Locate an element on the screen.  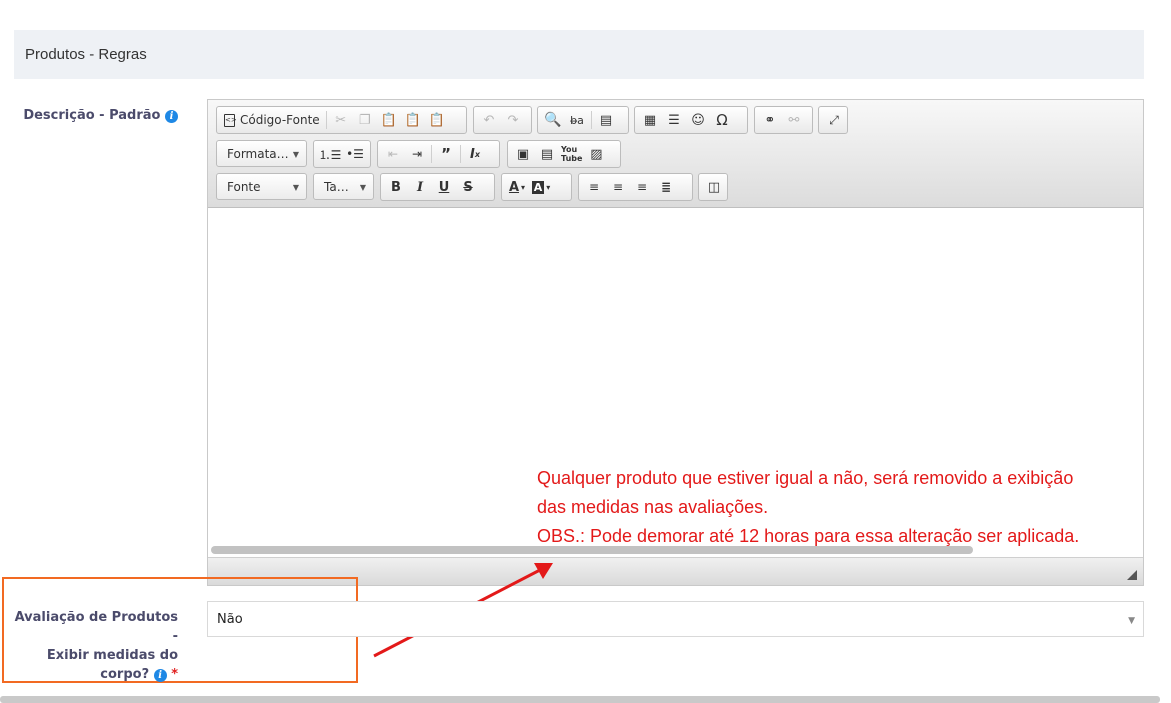
font-combo-label: Fonte is located at coordinates (244, 187).